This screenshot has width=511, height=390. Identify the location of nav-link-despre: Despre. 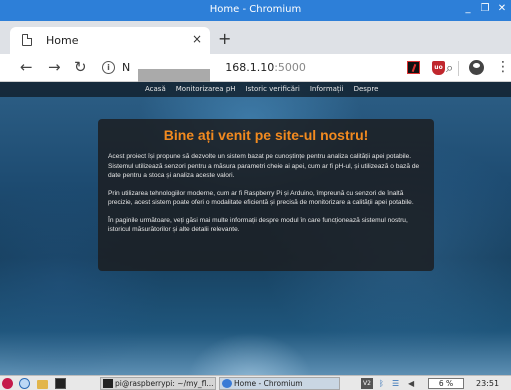
(366, 89).